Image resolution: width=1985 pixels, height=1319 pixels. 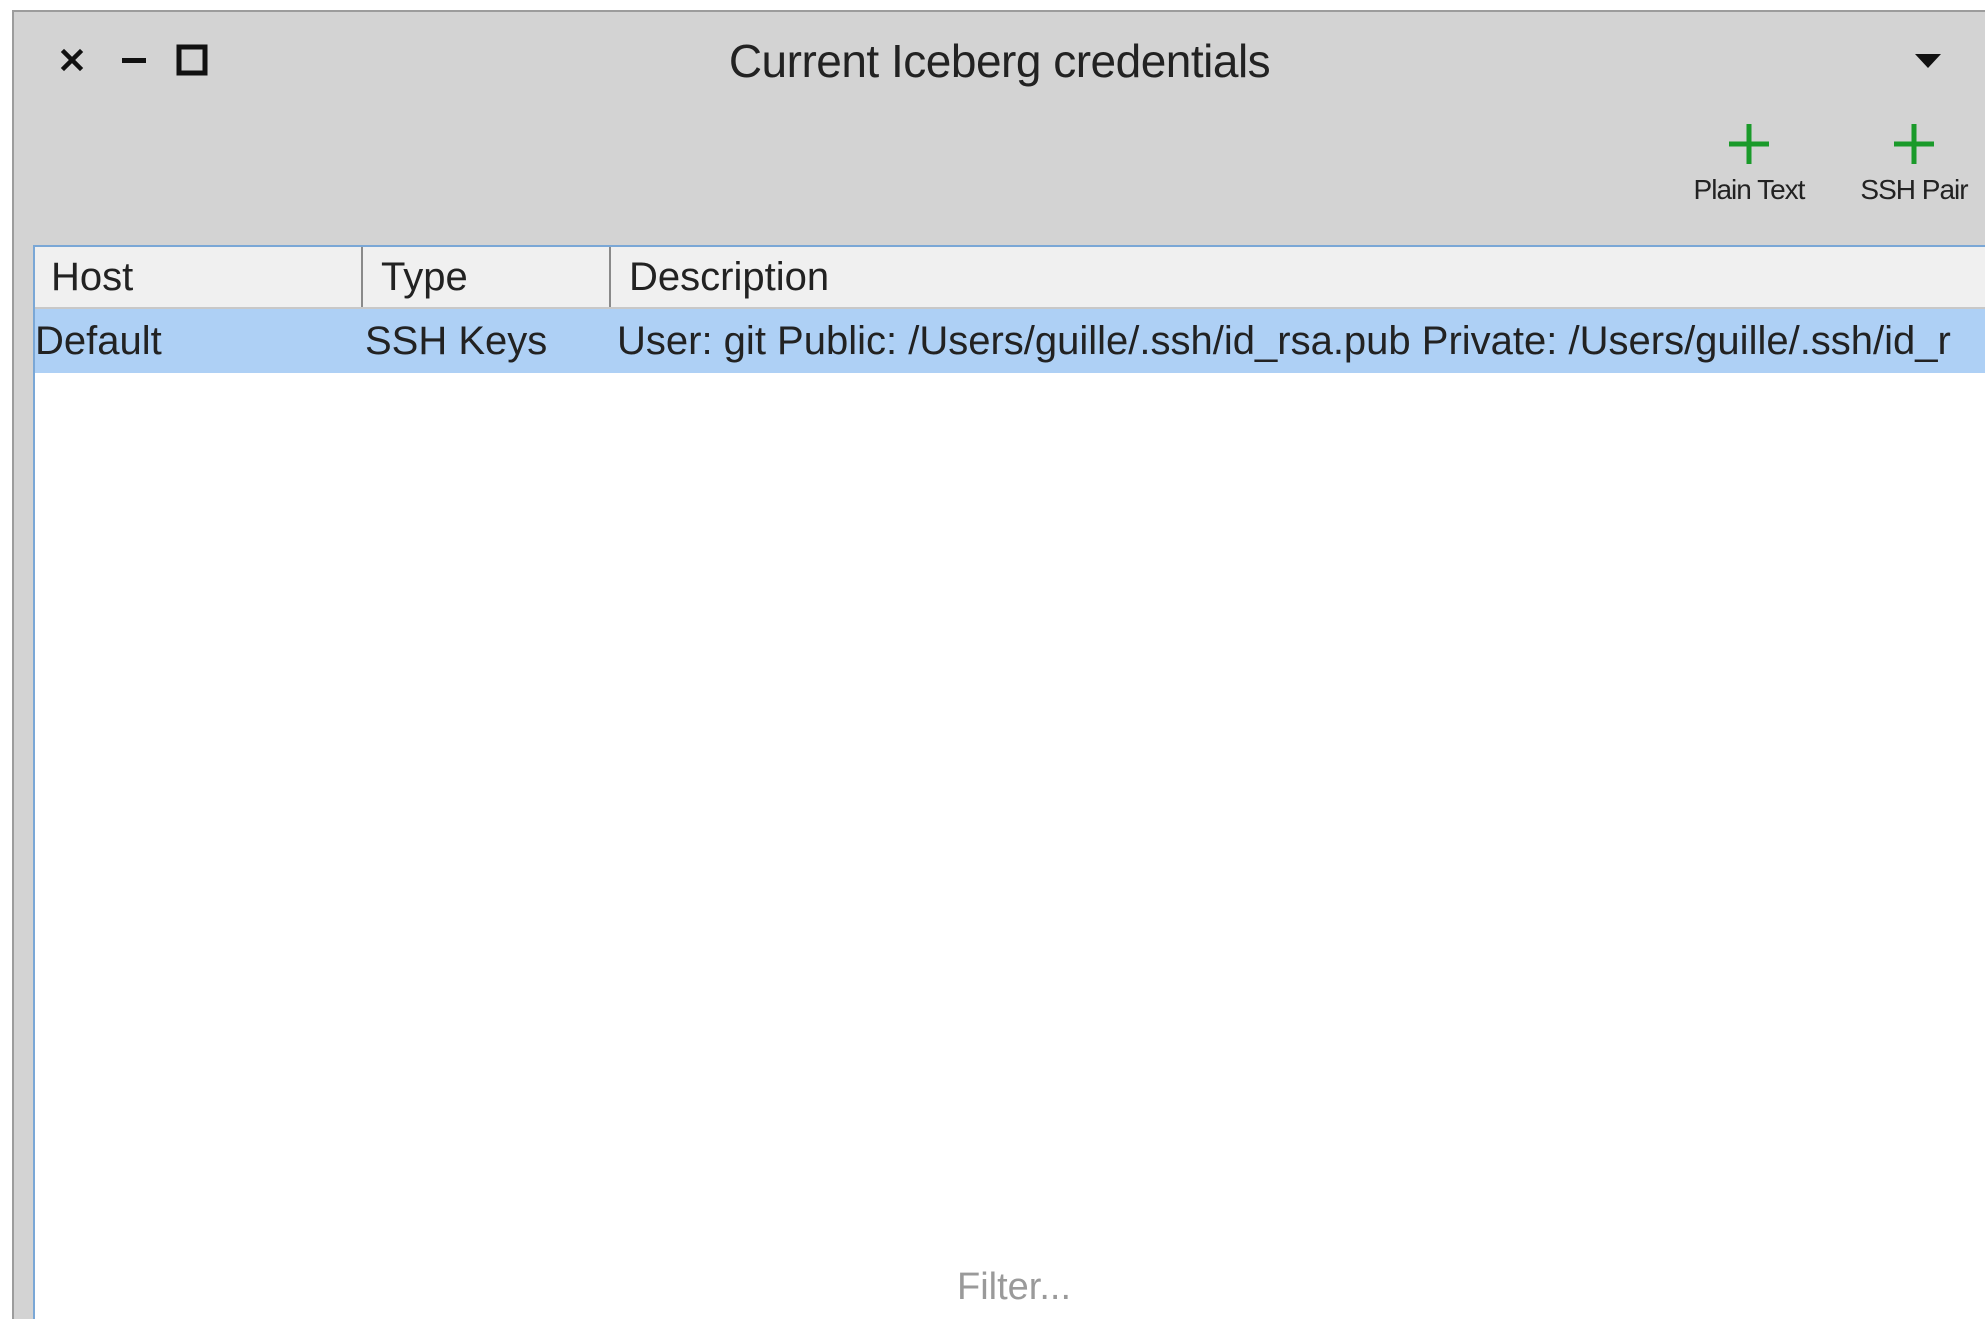 What do you see at coordinates (488, 277) in the screenshot?
I see `column-header-type: Type` at bounding box center [488, 277].